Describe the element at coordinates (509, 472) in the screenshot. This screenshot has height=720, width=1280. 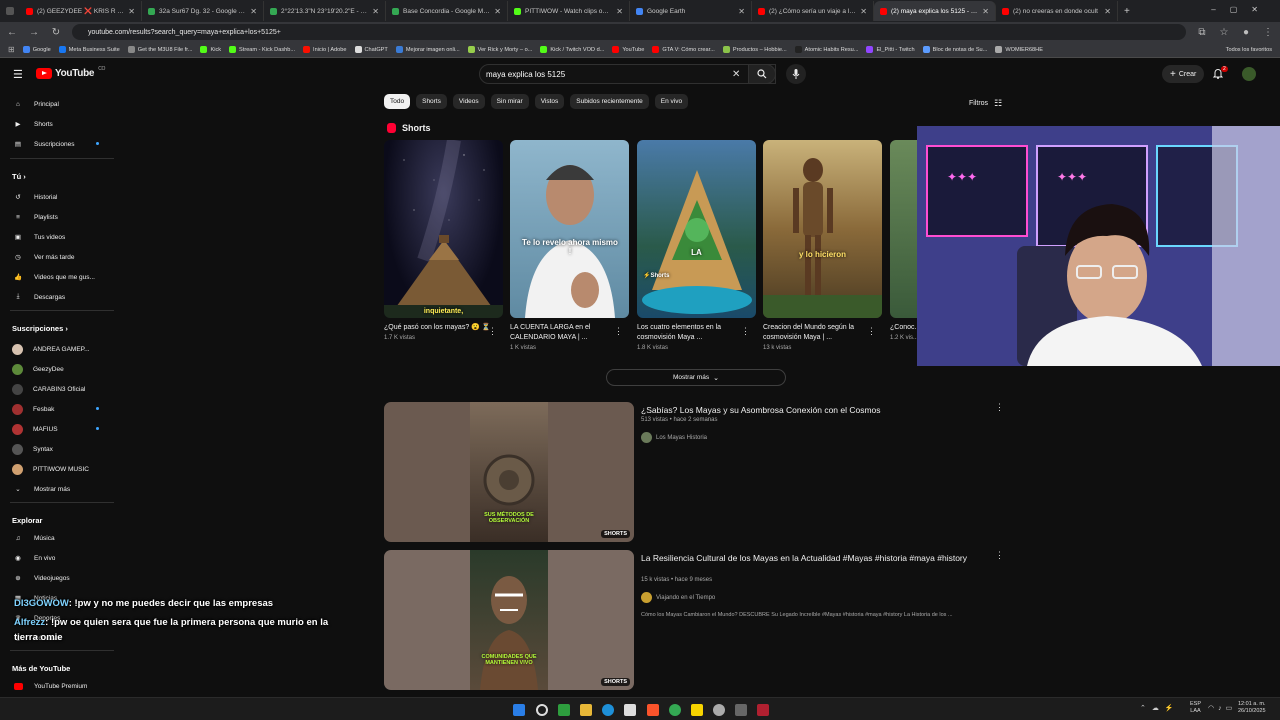
I see `video-thumbnail: SUS MÉTODOS DE OBSERVACIÓN SHORTS` at that location.